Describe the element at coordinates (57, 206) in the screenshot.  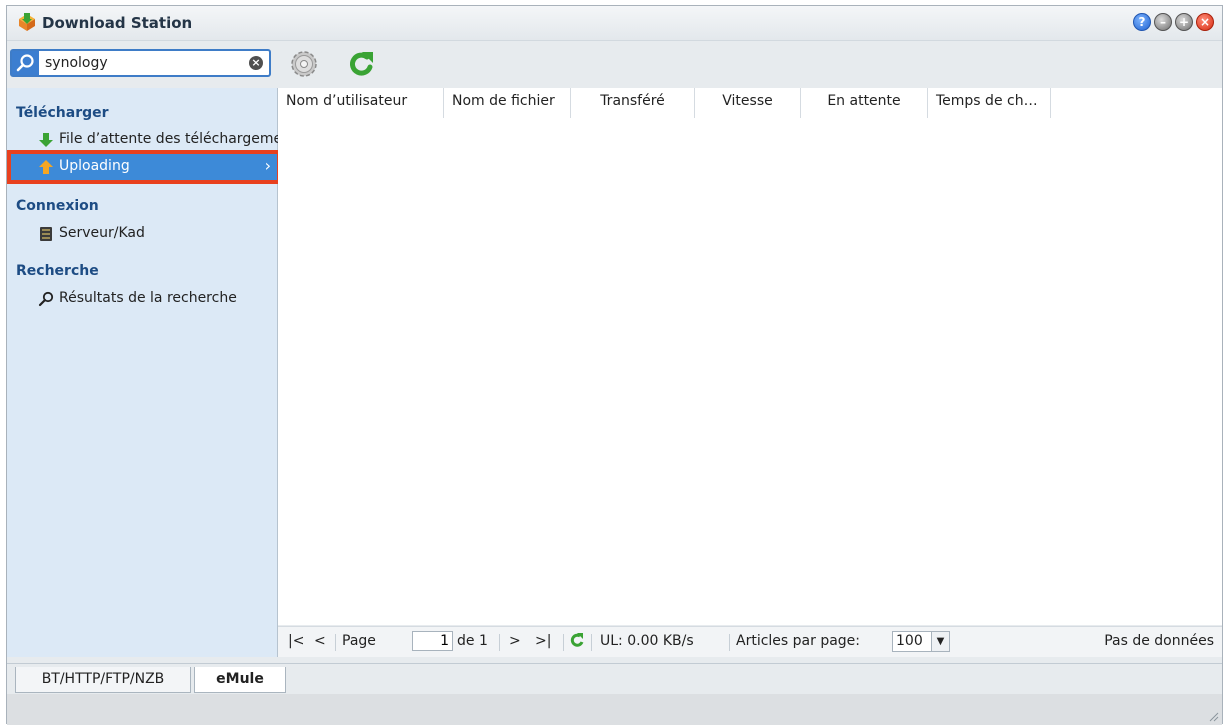
I see `section-title-connexion: Connexion` at that location.